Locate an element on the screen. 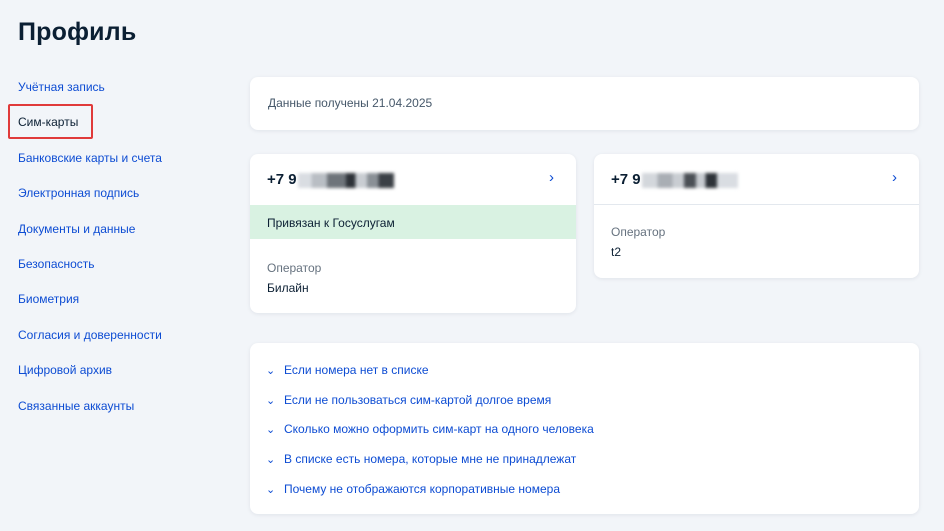  sim-2-divider is located at coordinates (756, 204).